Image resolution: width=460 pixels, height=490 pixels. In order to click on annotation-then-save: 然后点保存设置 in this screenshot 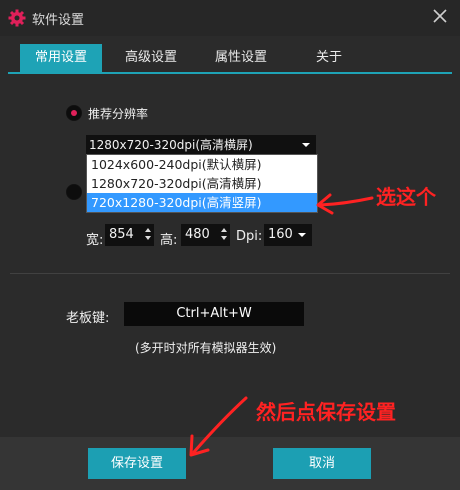, I will do `click(326, 412)`.